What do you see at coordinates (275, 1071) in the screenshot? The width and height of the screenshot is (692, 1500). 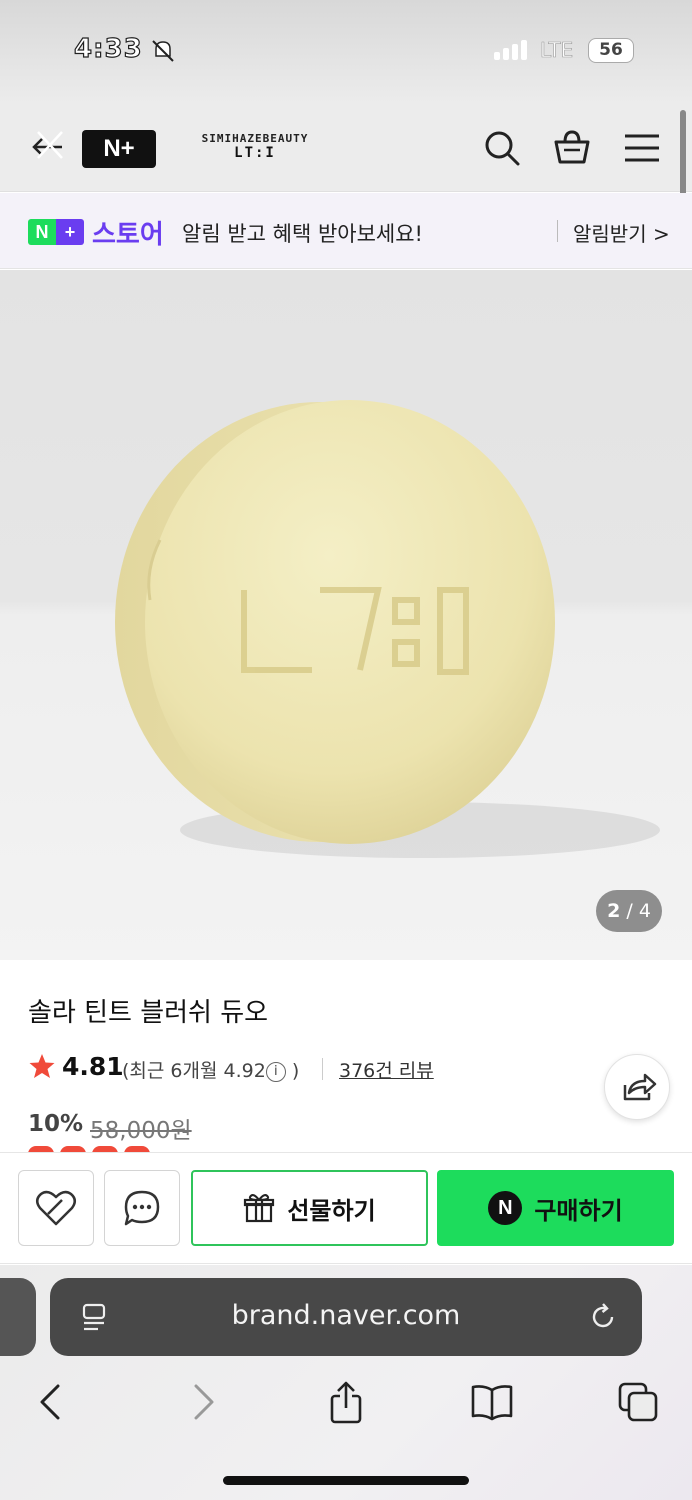 I see `info-icon: i` at bounding box center [275, 1071].